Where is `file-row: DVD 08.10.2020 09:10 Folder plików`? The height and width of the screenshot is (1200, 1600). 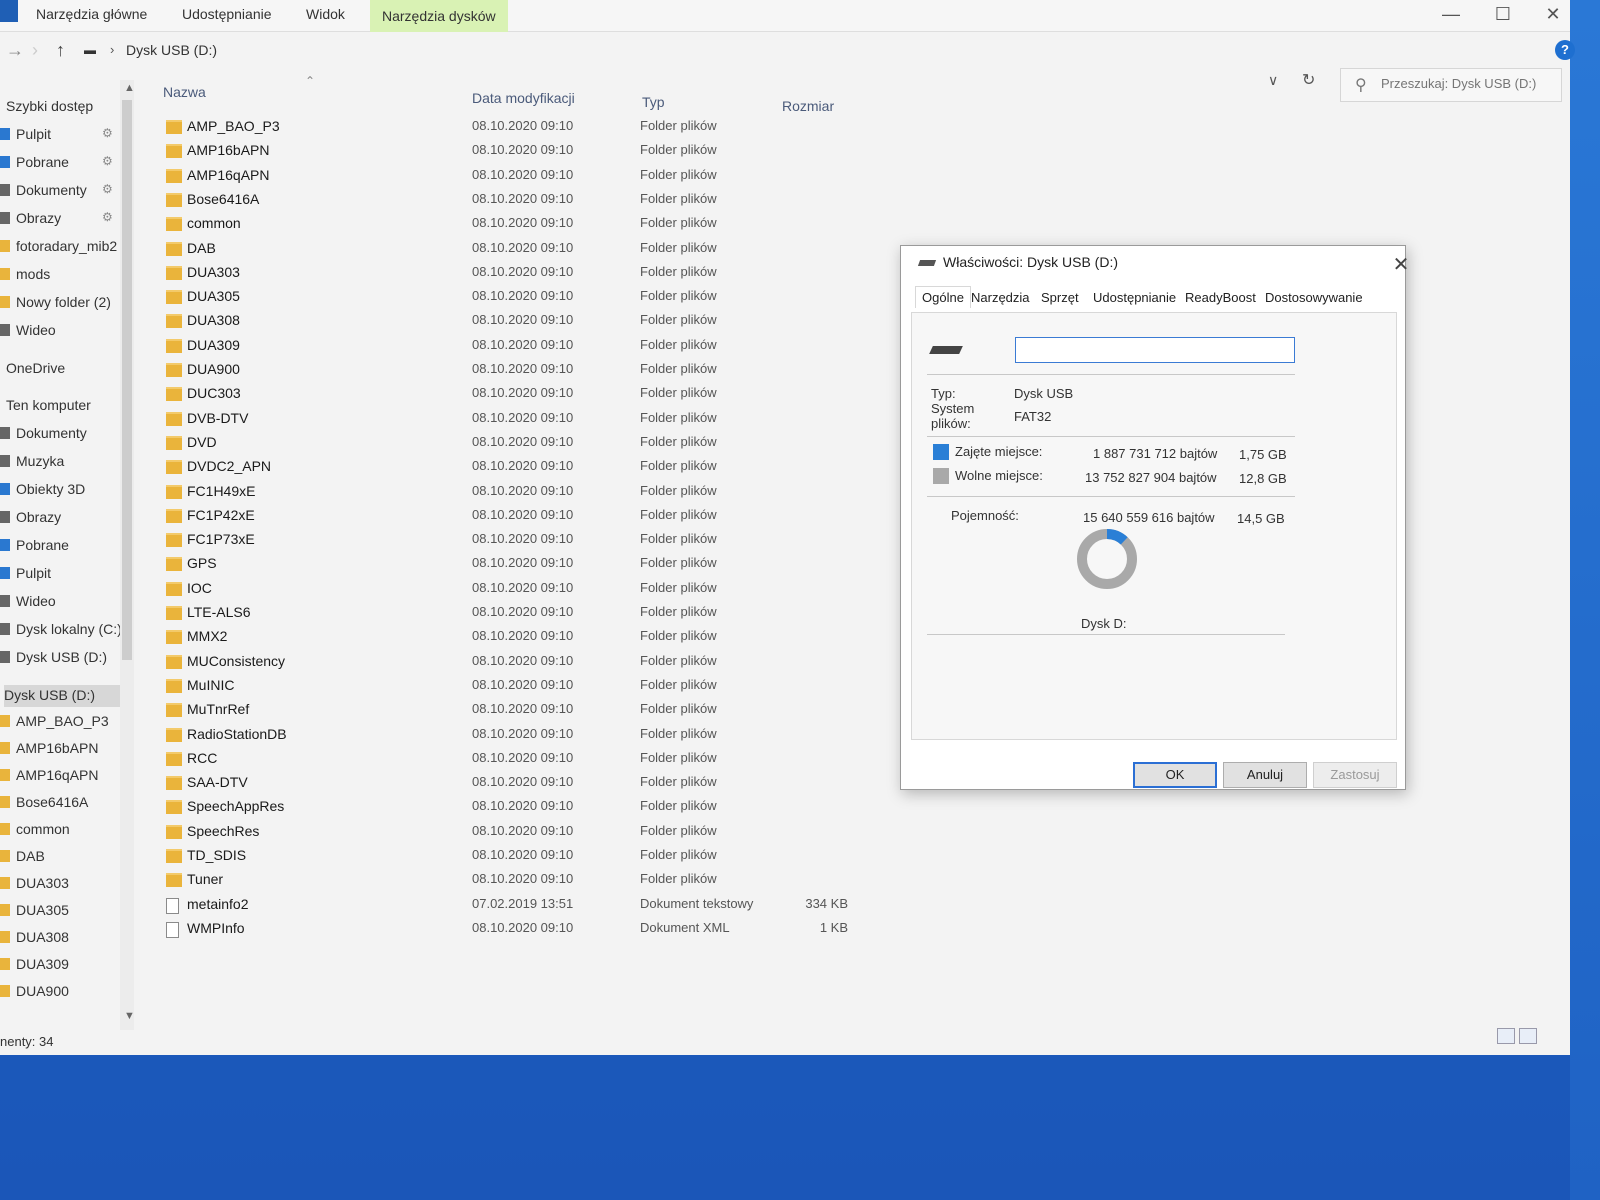 file-row: DVD 08.10.2020 09:10 Folder plików is located at coordinates (450, 446).